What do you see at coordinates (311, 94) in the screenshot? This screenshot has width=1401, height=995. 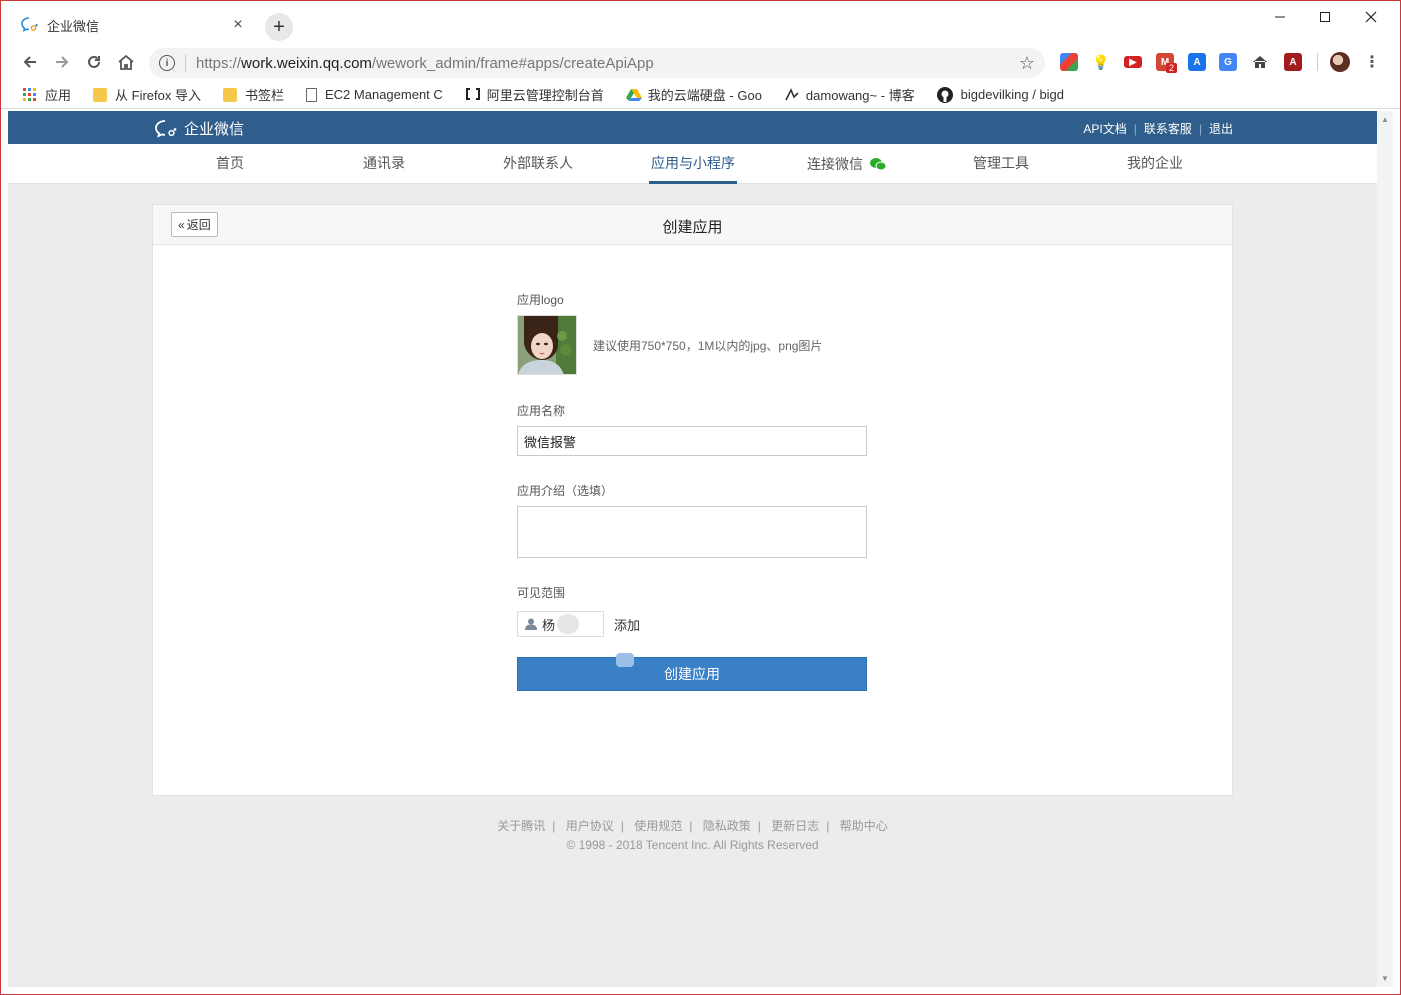 I see `page-icon` at bounding box center [311, 94].